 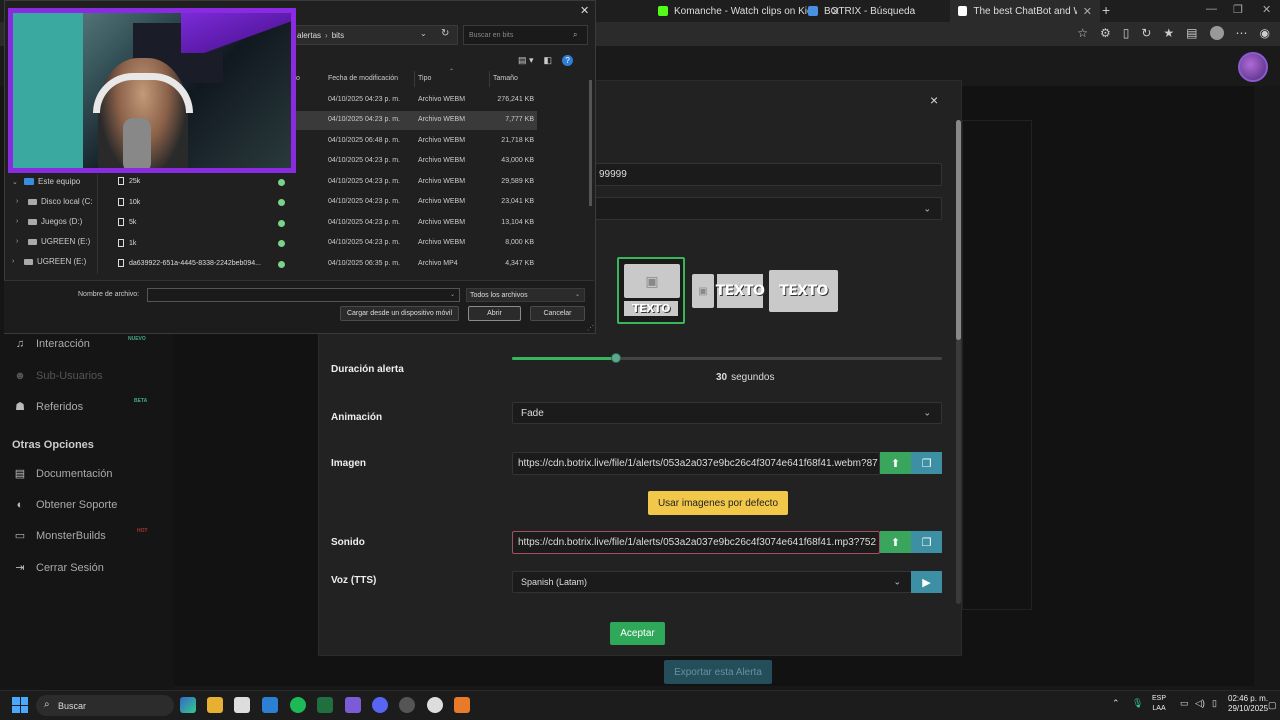 What do you see at coordinates (548, 60) in the screenshot?
I see `preview-pane-icon: ◧` at bounding box center [548, 60].